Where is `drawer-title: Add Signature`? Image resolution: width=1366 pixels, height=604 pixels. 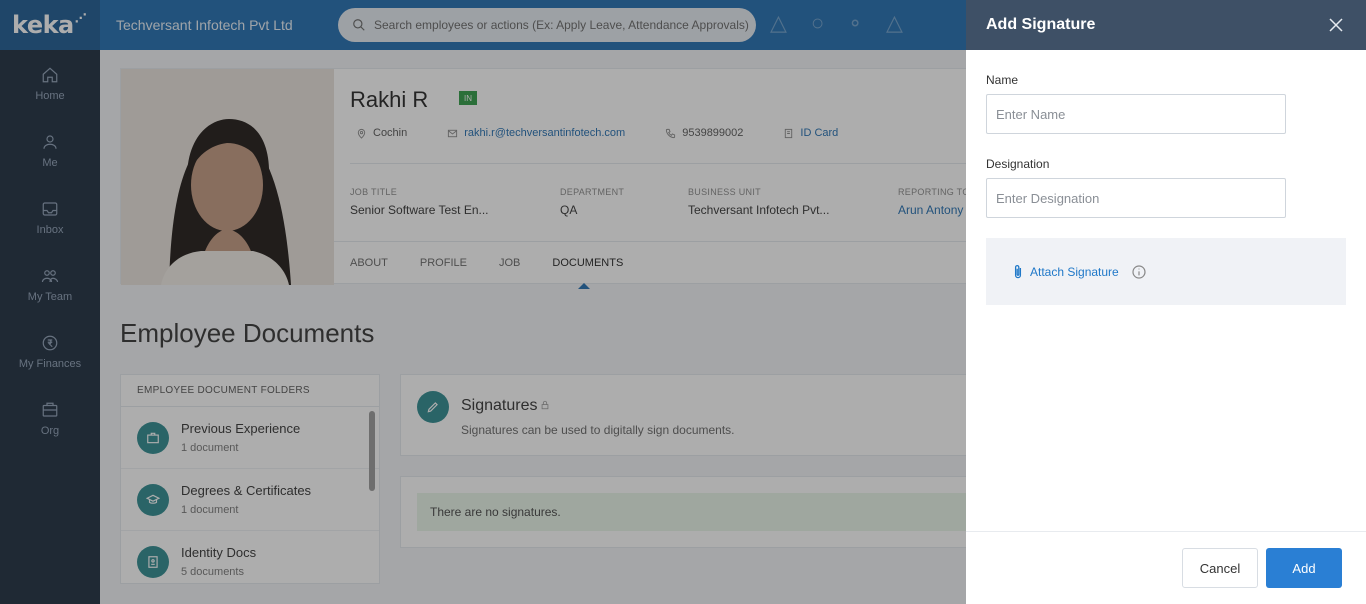 drawer-title: Add Signature is located at coordinates (1041, 24).